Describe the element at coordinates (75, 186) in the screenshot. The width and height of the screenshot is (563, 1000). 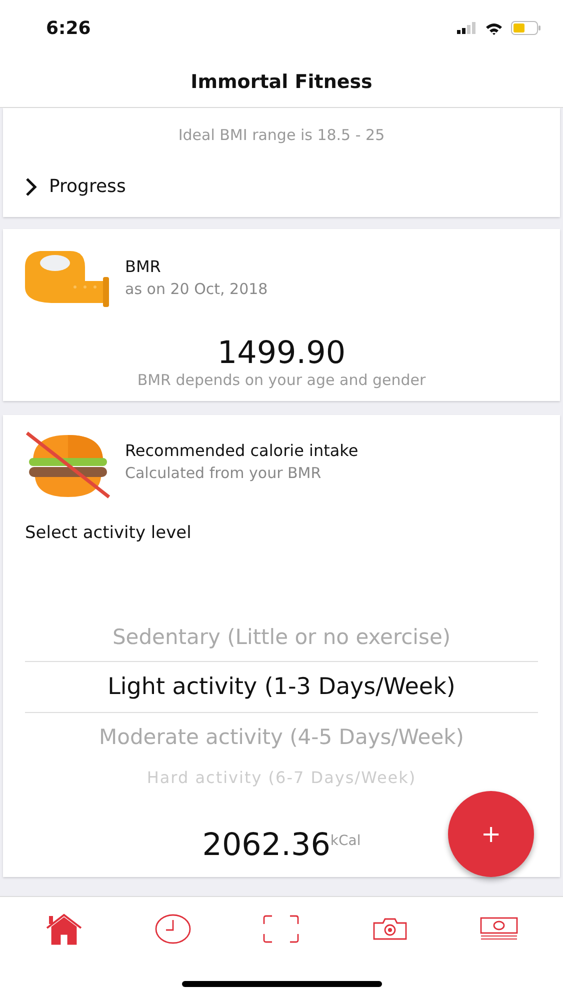
I see `progress-toggle: Progress` at that location.